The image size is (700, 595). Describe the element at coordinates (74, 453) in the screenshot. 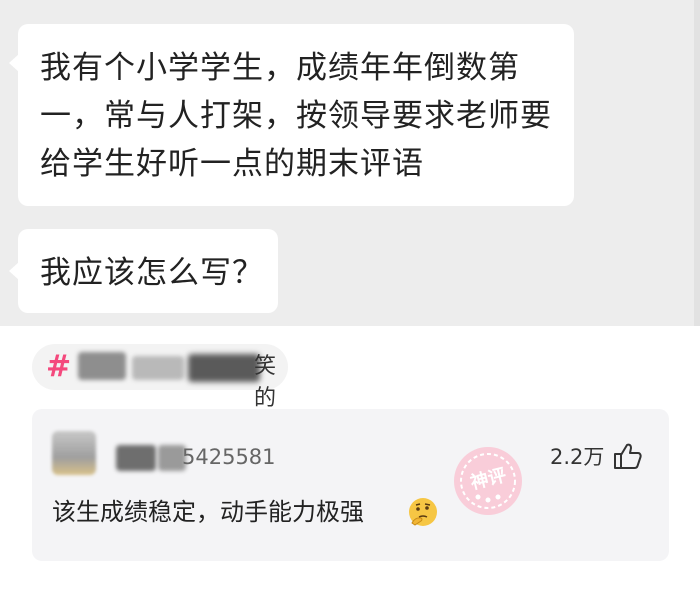

I see `avatar` at that location.